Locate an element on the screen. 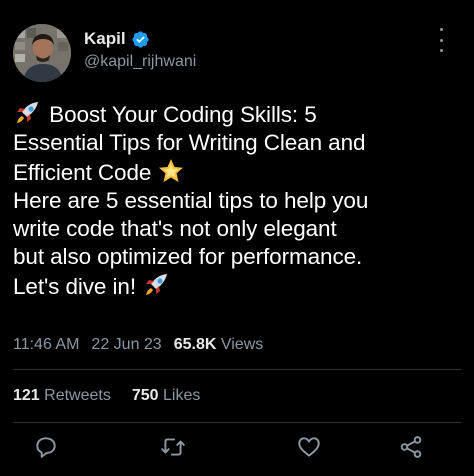  views-count: 65.8K is located at coordinates (195, 344).